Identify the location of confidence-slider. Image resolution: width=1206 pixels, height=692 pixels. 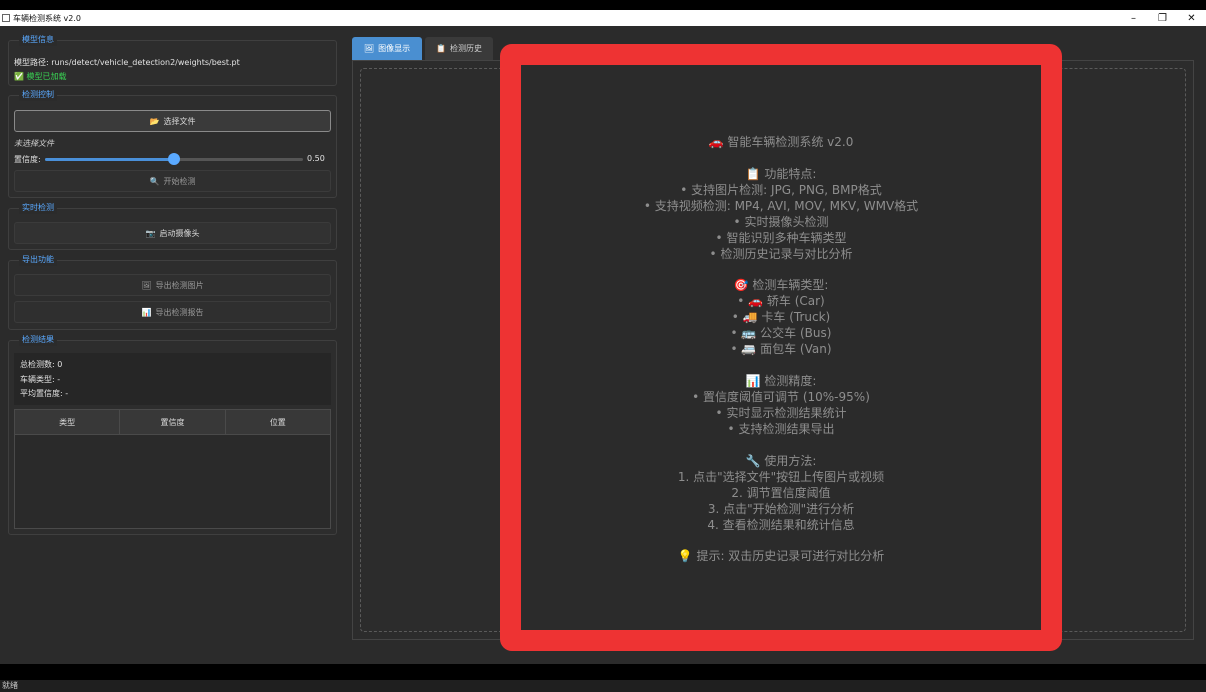
(174, 159).